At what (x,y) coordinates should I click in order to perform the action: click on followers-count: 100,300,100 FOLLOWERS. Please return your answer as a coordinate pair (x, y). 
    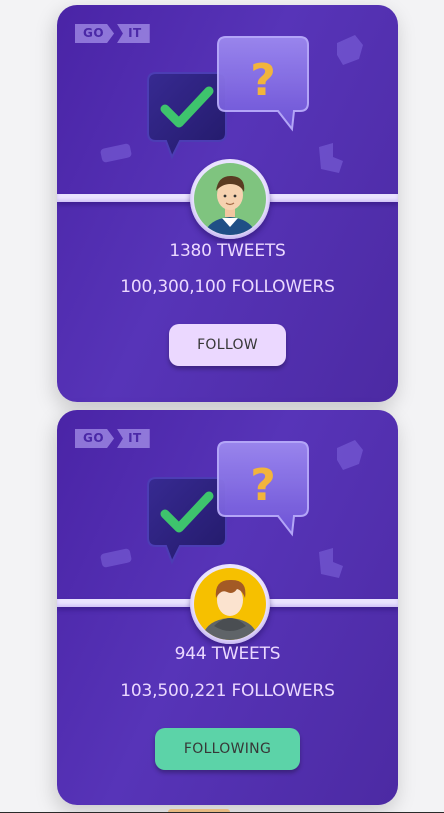
    Looking at the image, I should click on (227, 287).